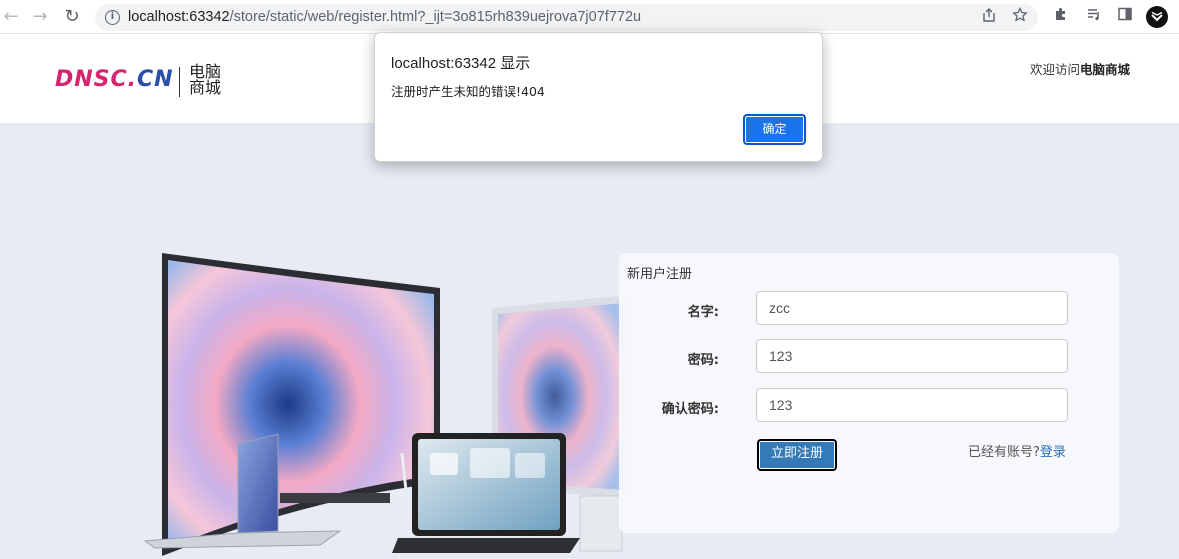  What do you see at coordinates (155, 79) in the screenshot?
I see `logo-wordmark-part2: CN` at bounding box center [155, 79].